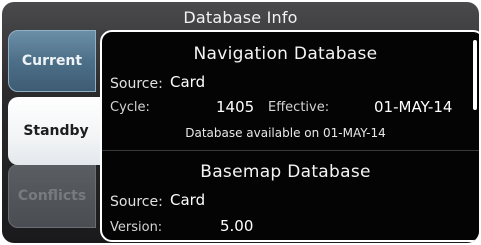  I want to click on tab-current-label: Current, so click(52, 61).